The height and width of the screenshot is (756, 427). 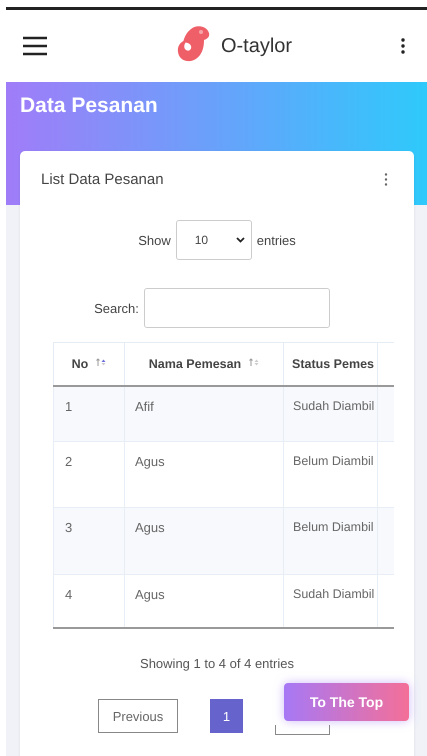 I want to click on show-label: Show, so click(x=154, y=240).